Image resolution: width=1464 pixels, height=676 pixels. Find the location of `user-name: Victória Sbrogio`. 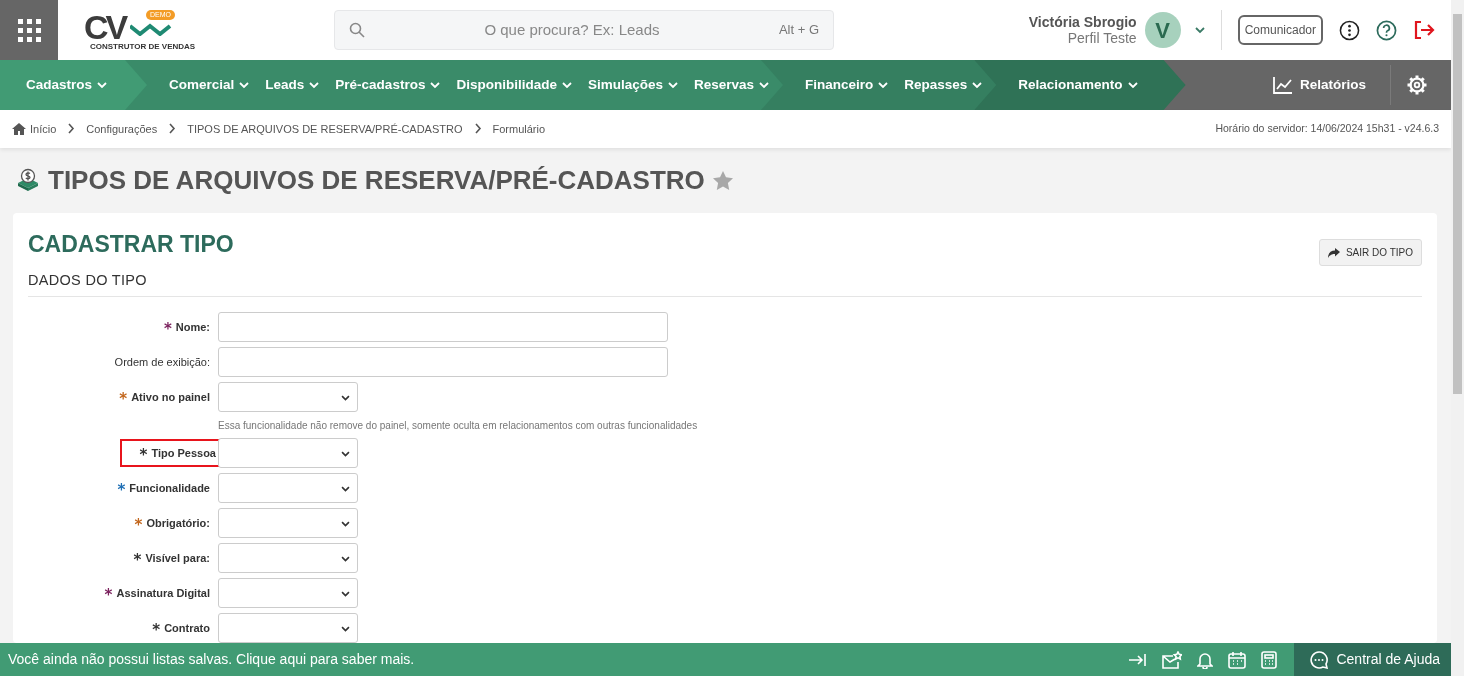

user-name: Victória Sbrogio is located at coordinates (1082, 22).